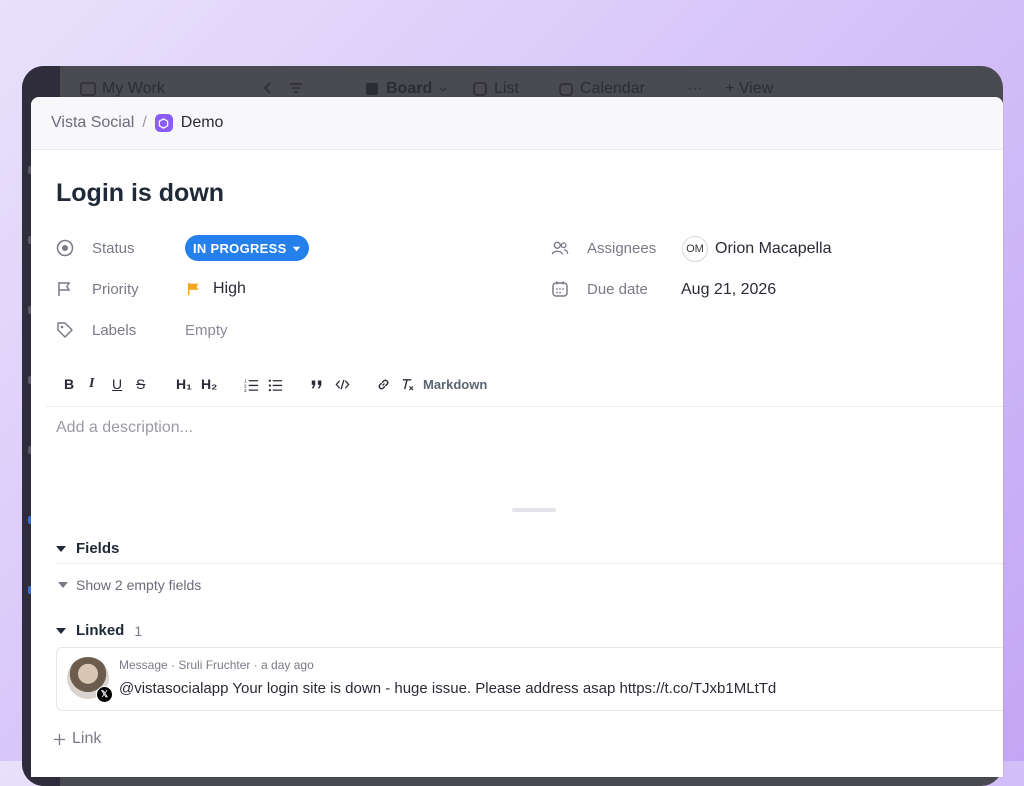 The height and width of the screenshot is (786, 1024). Describe the element at coordinates (268, 88) in the screenshot. I see `back-chevron-icon` at that location.